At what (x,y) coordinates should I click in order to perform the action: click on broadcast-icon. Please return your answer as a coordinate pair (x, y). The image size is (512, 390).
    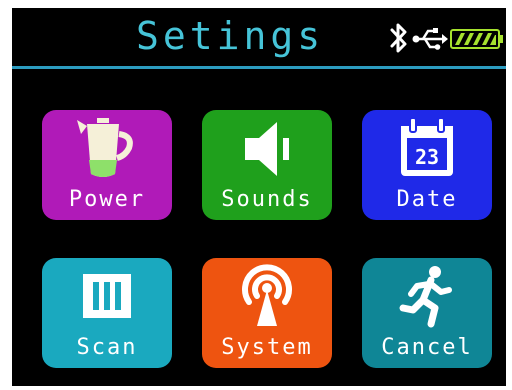
    Looking at the image, I should click on (267, 295).